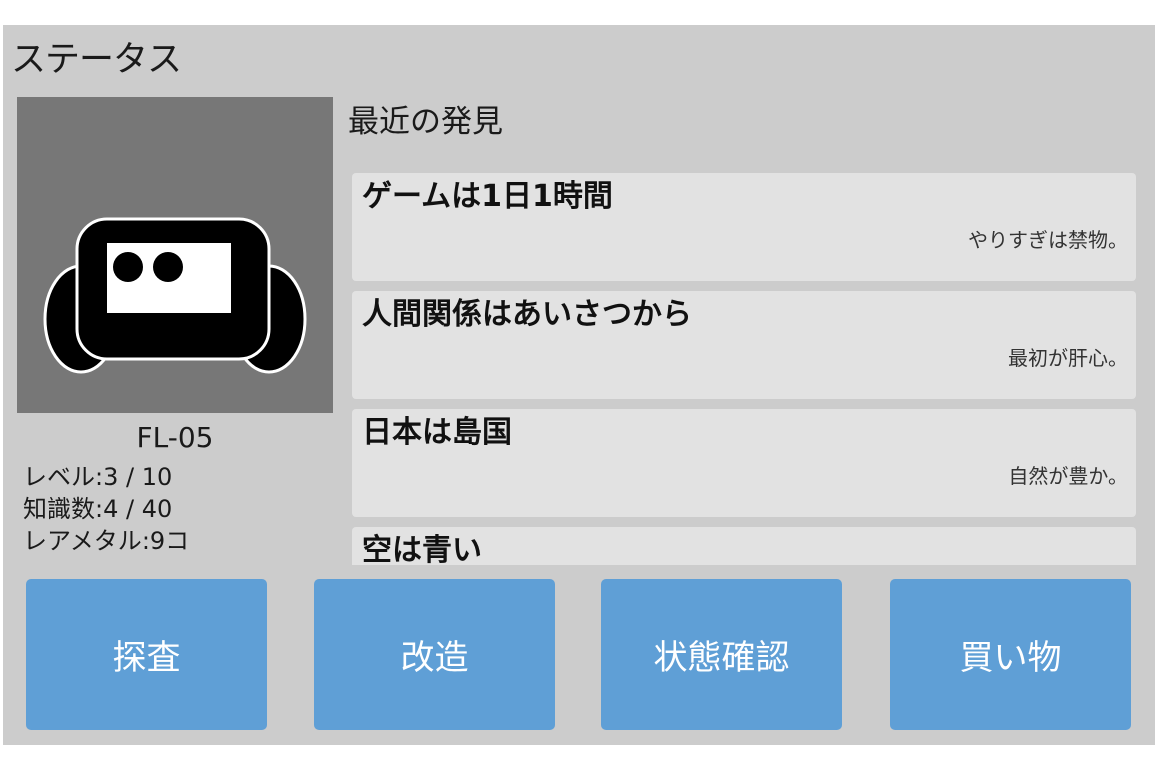 This screenshot has height=770, width=1155. What do you see at coordinates (175, 295) in the screenshot?
I see `robot-icon` at bounding box center [175, 295].